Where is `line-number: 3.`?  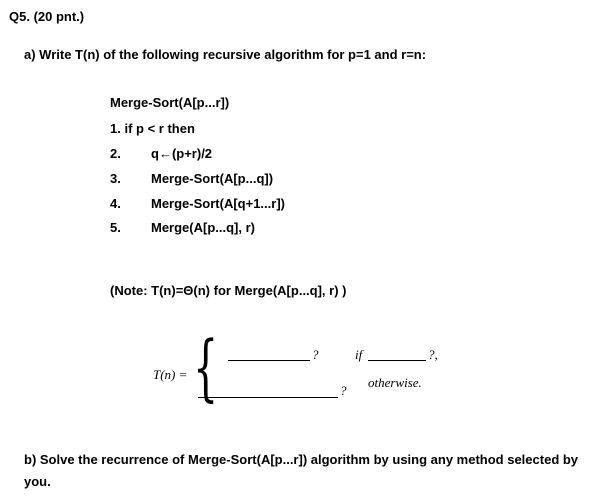 line-number: 3. is located at coordinates (115, 178).